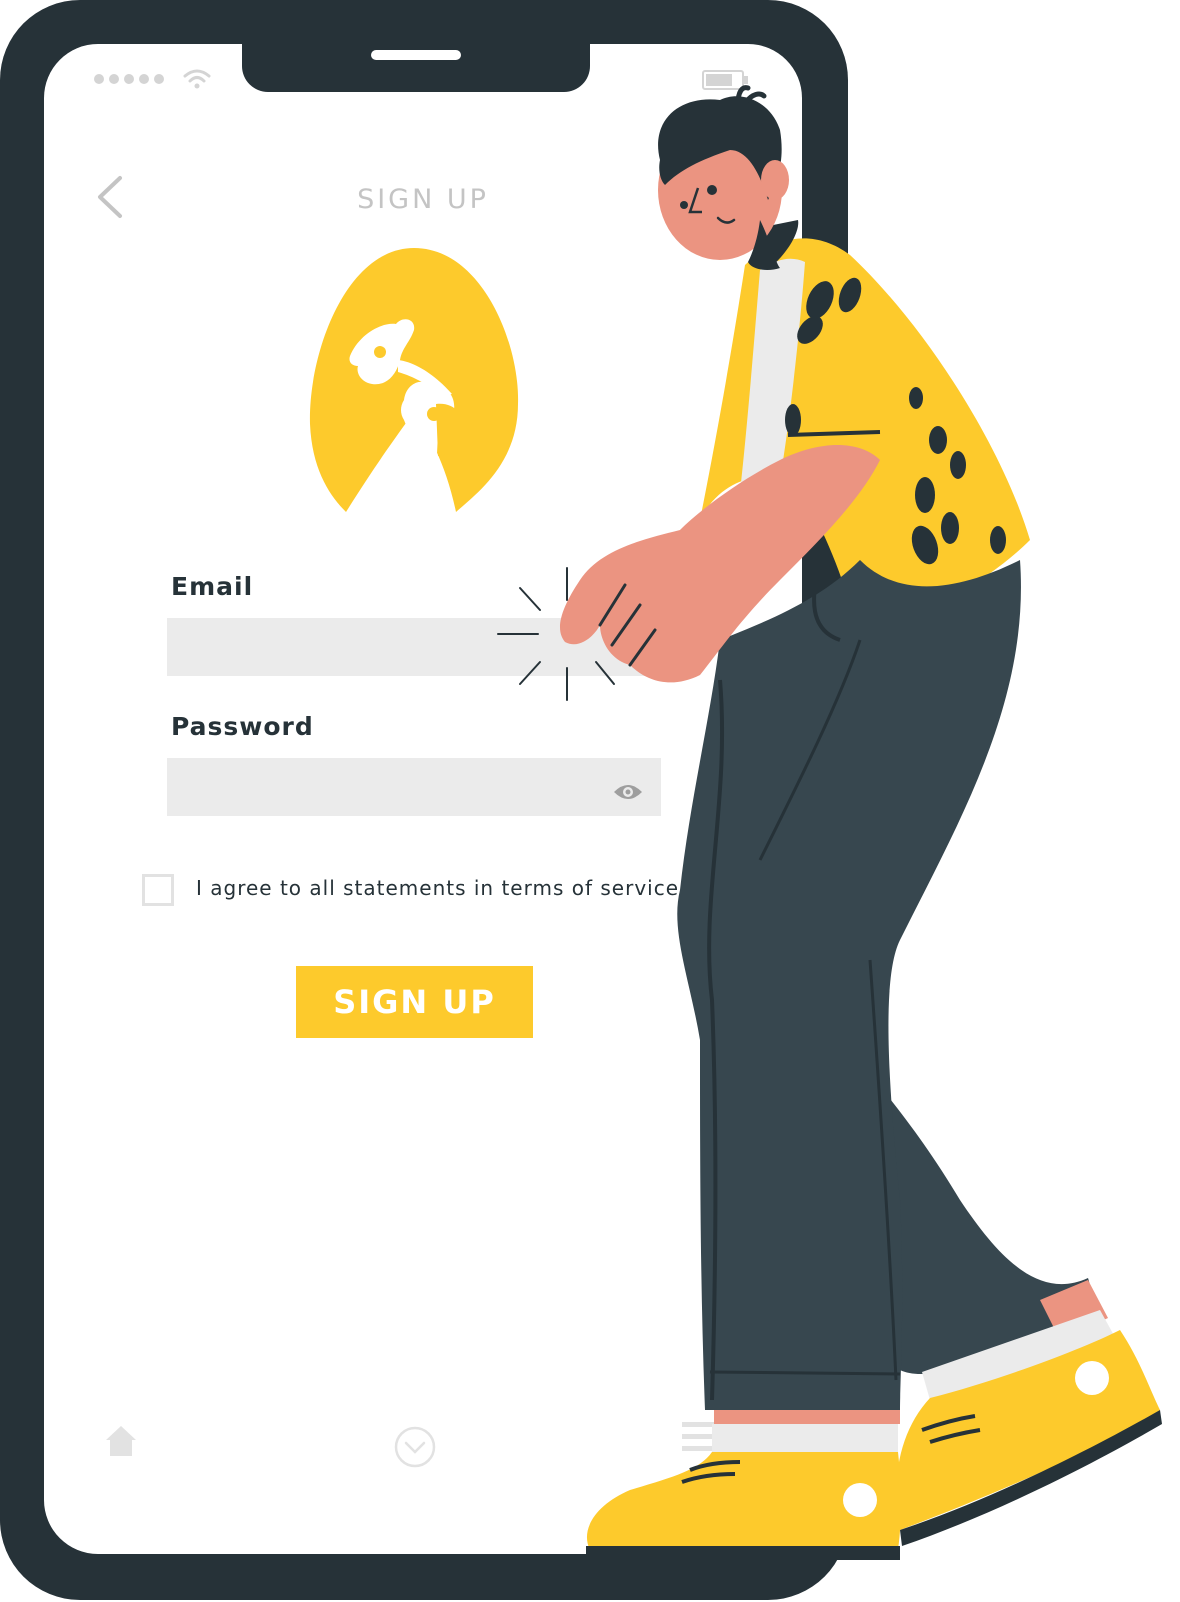  What do you see at coordinates (158, 890) in the screenshot?
I see `terms-checkbox` at bounding box center [158, 890].